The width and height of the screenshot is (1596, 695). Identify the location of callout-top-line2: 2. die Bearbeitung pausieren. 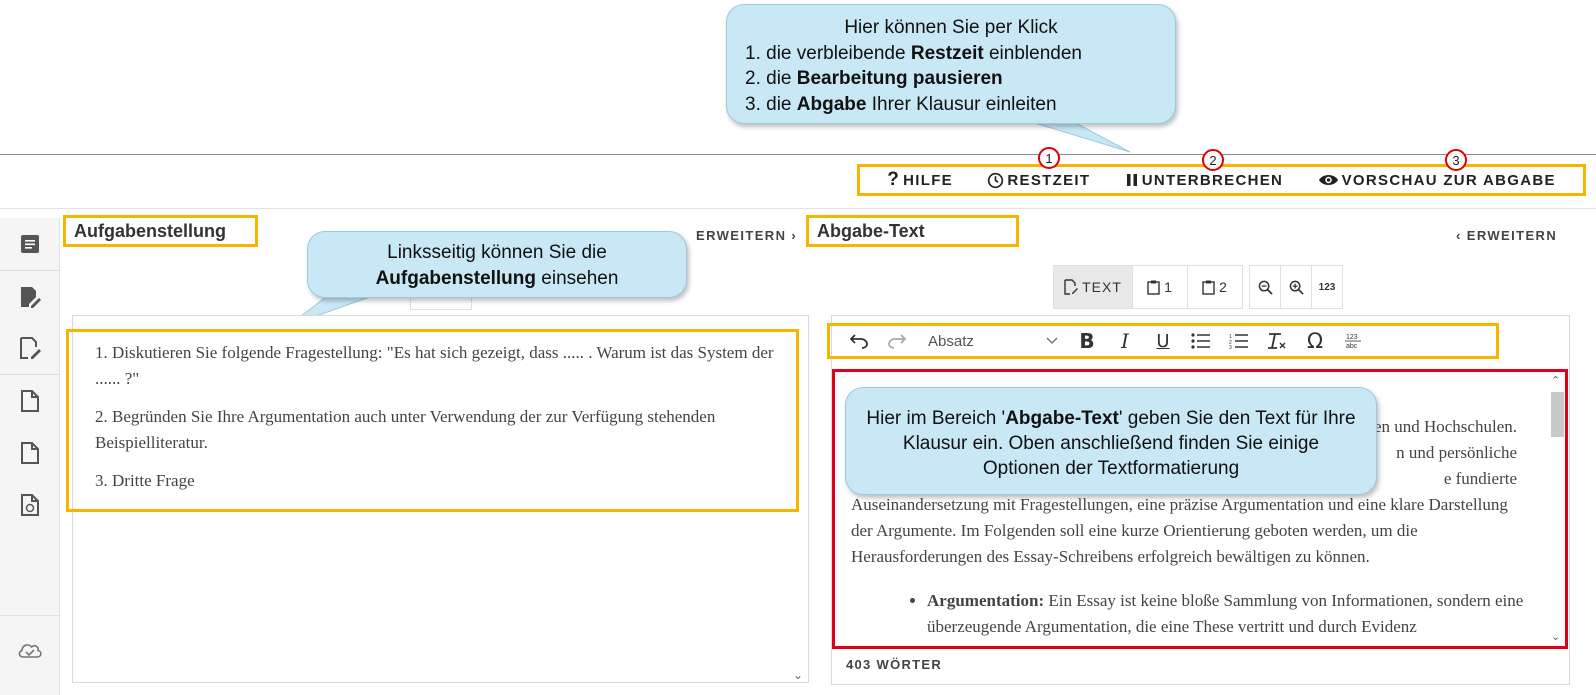
(874, 78).